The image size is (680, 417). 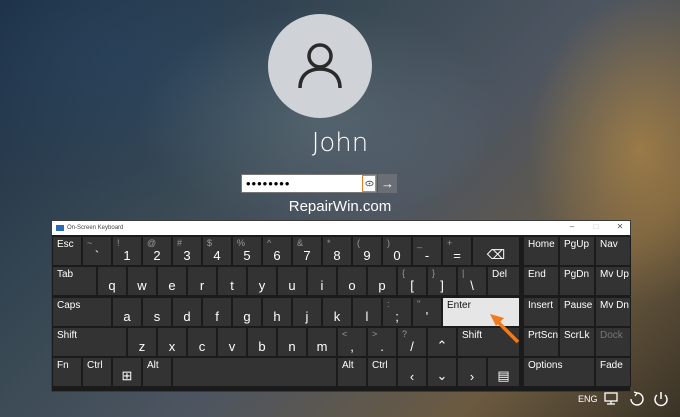 What do you see at coordinates (577, 251) in the screenshot?
I see `key-pgup: PgUp` at bounding box center [577, 251].